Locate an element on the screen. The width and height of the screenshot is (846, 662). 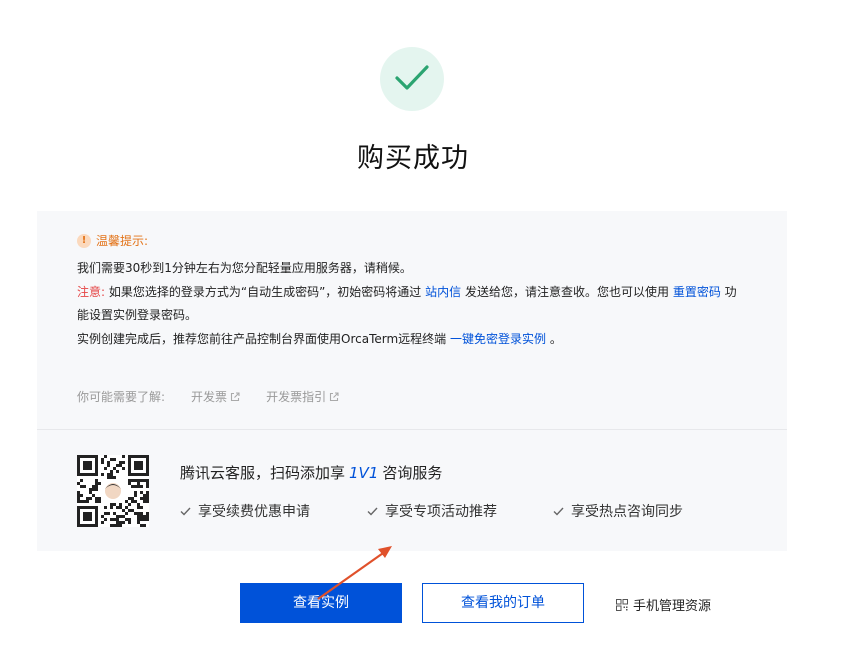
service-title-prefix: 腾讯云客服，扫码添加享 is located at coordinates (263, 473).